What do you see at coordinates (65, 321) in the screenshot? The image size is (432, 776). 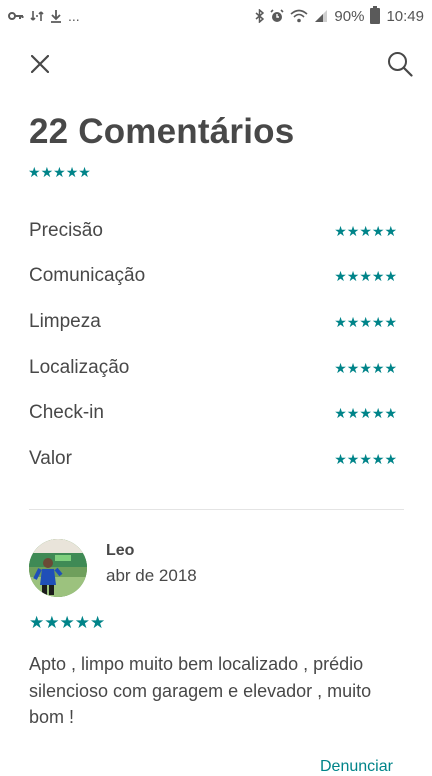 I see `rating-label: Limpeza` at bounding box center [65, 321].